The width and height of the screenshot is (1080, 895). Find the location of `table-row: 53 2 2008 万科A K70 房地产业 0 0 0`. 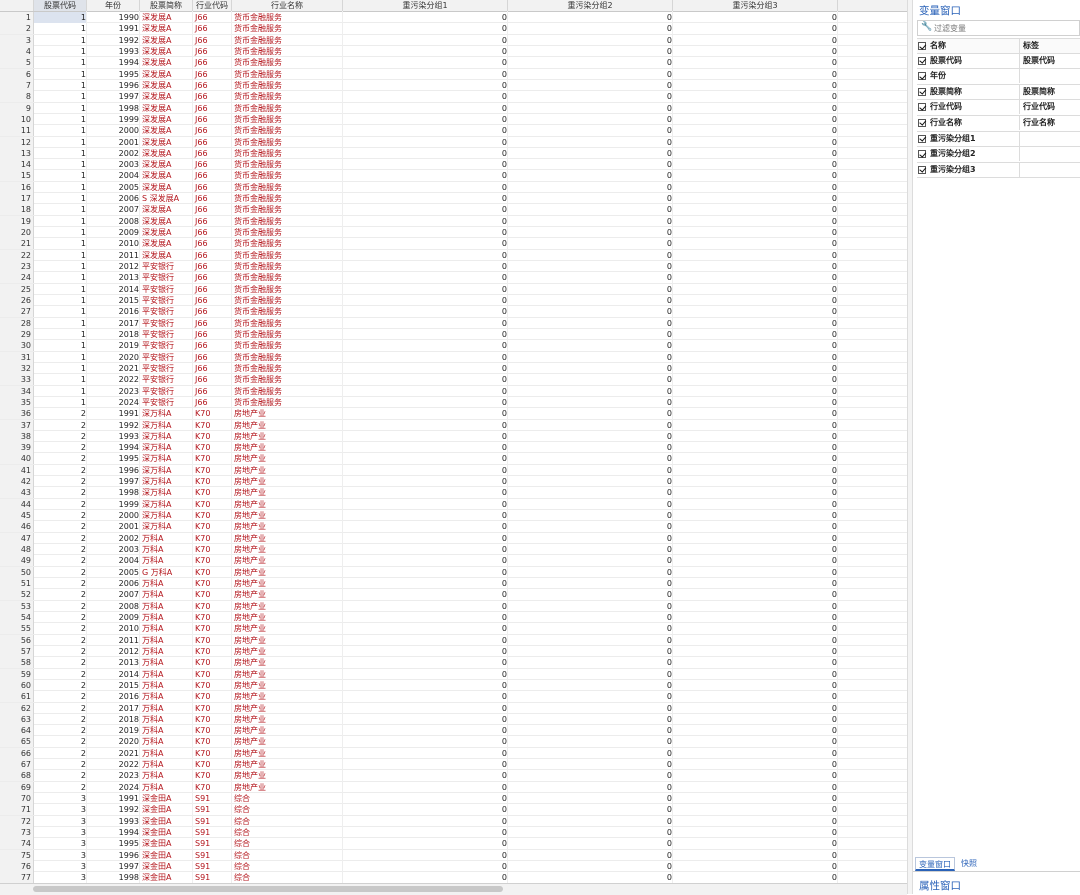

table-row: 53 2 2008 万科A K70 房地产业 0 0 0 is located at coordinates (453, 606).